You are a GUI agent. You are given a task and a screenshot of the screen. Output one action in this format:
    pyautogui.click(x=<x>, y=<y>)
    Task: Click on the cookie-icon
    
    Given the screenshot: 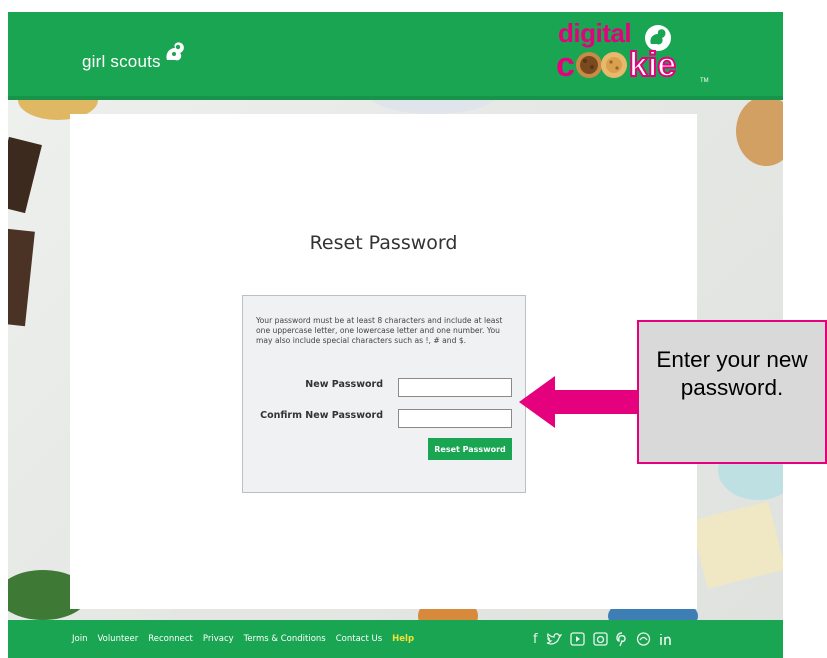 What is the action you would take?
    pyautogui.click(x=601, y=65)
    